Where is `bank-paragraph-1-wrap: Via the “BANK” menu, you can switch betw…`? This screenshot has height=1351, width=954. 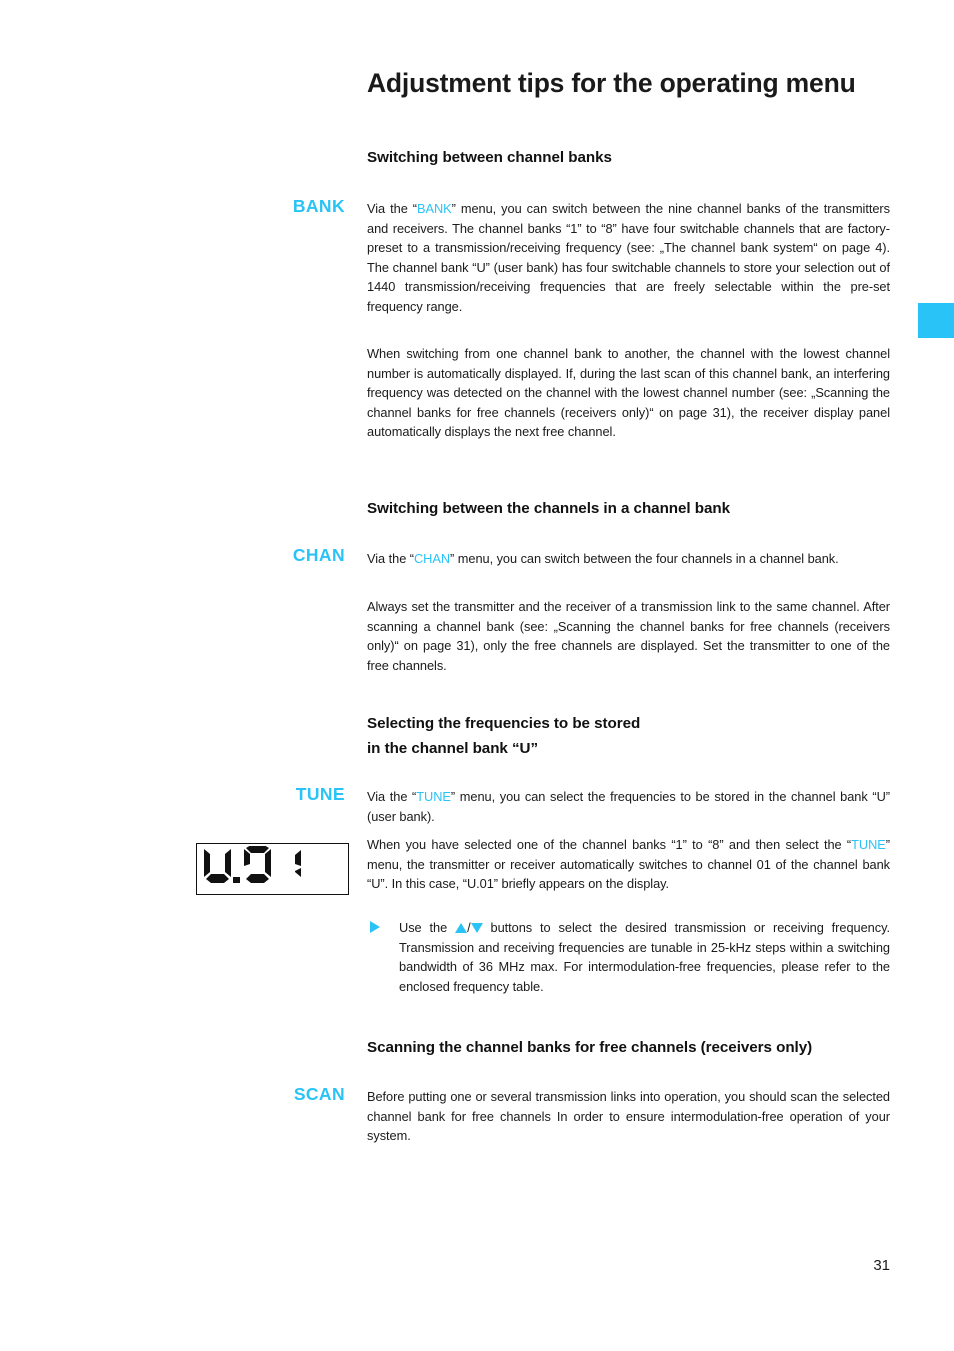 bank-paragraph-1-wrap: Via the “BANK” menu, you can switch betw… is located at coordinates (628, 257).